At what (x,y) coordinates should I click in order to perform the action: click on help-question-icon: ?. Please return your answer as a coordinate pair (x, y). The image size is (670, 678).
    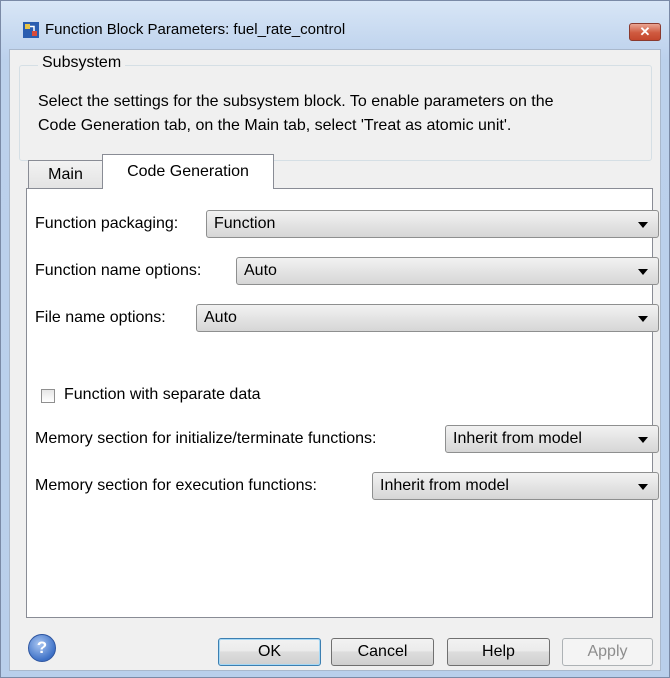
    Looking at the image, I should click on (42, 648).